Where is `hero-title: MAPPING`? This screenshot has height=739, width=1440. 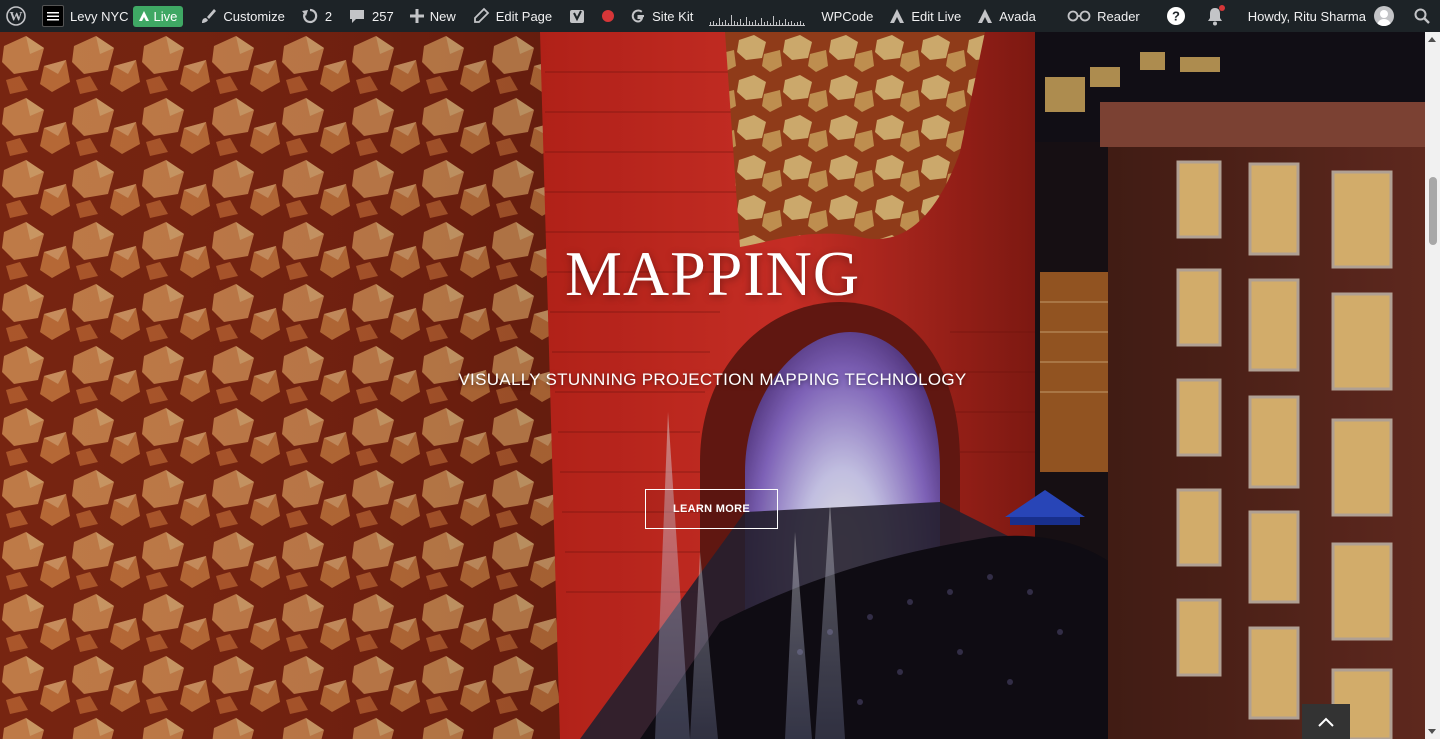
hero-title: MAPPING is located at coordinates (712, 273).